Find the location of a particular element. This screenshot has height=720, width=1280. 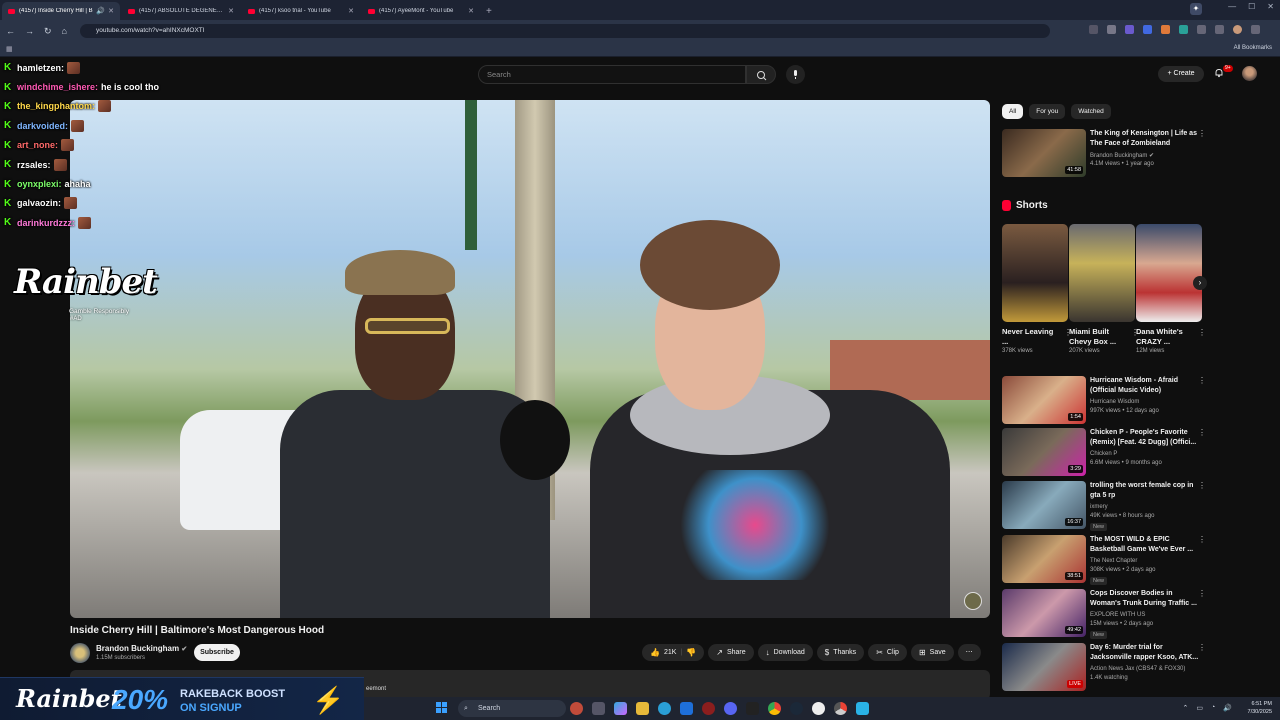

split-view-icon is located at coordinates (1219, 29).